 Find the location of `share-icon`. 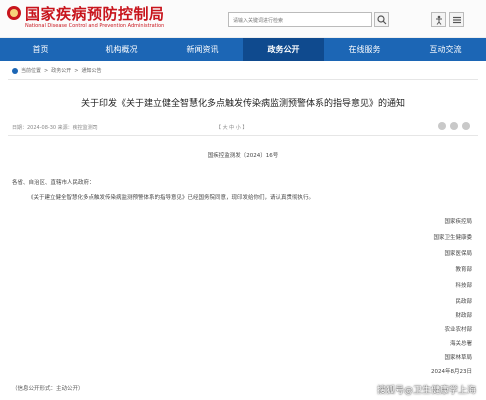

share-icon is located at coordinates (454, 126).